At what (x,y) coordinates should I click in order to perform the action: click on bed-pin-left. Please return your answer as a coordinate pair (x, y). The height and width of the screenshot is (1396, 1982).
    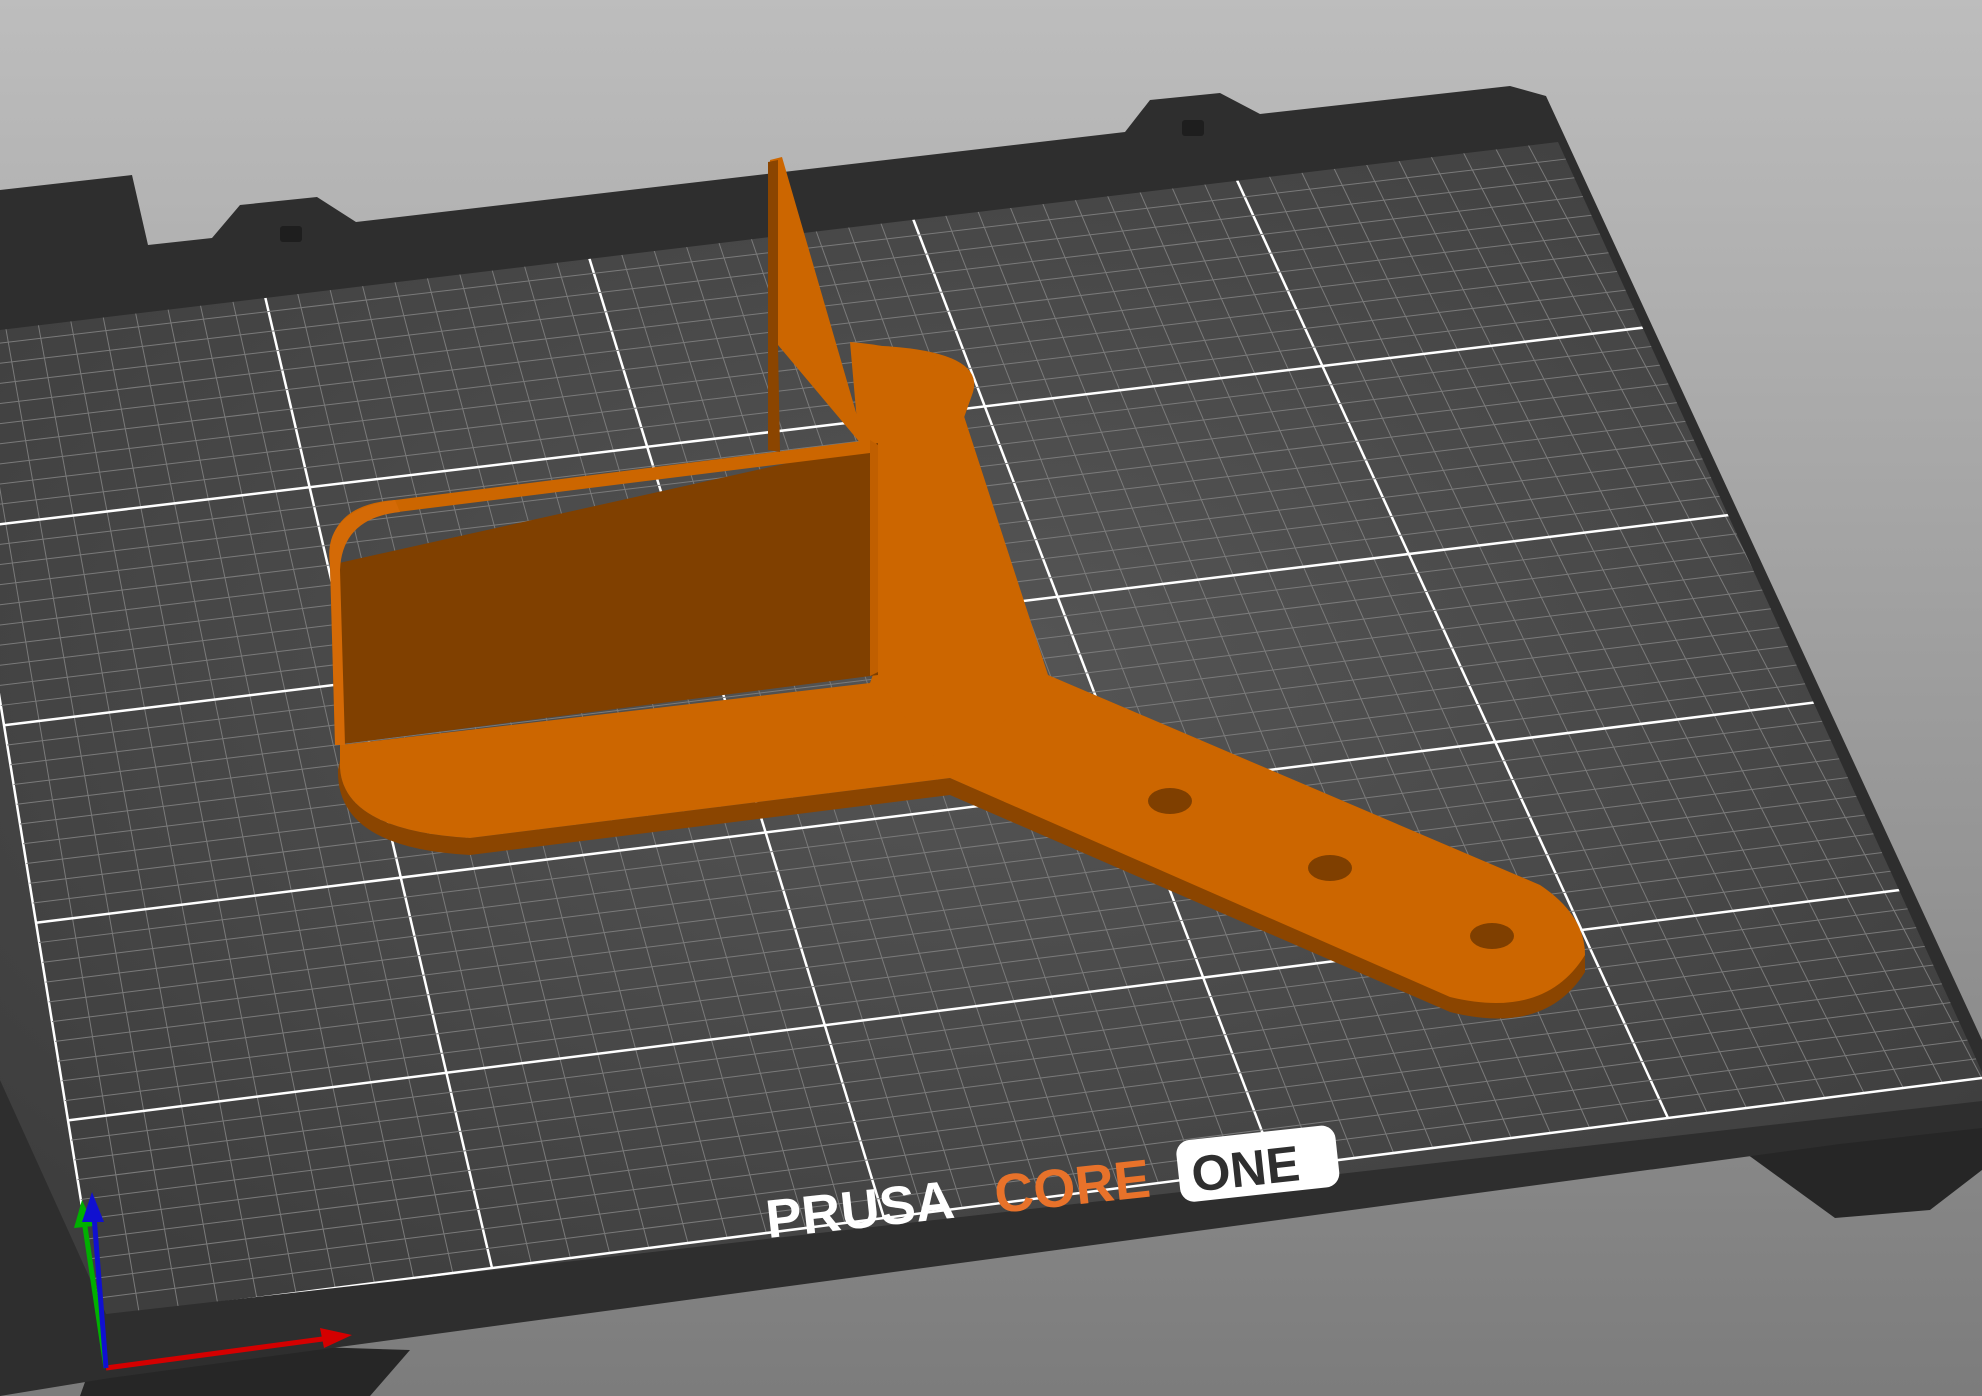
    Looking at the image, I should click on (291, 234).